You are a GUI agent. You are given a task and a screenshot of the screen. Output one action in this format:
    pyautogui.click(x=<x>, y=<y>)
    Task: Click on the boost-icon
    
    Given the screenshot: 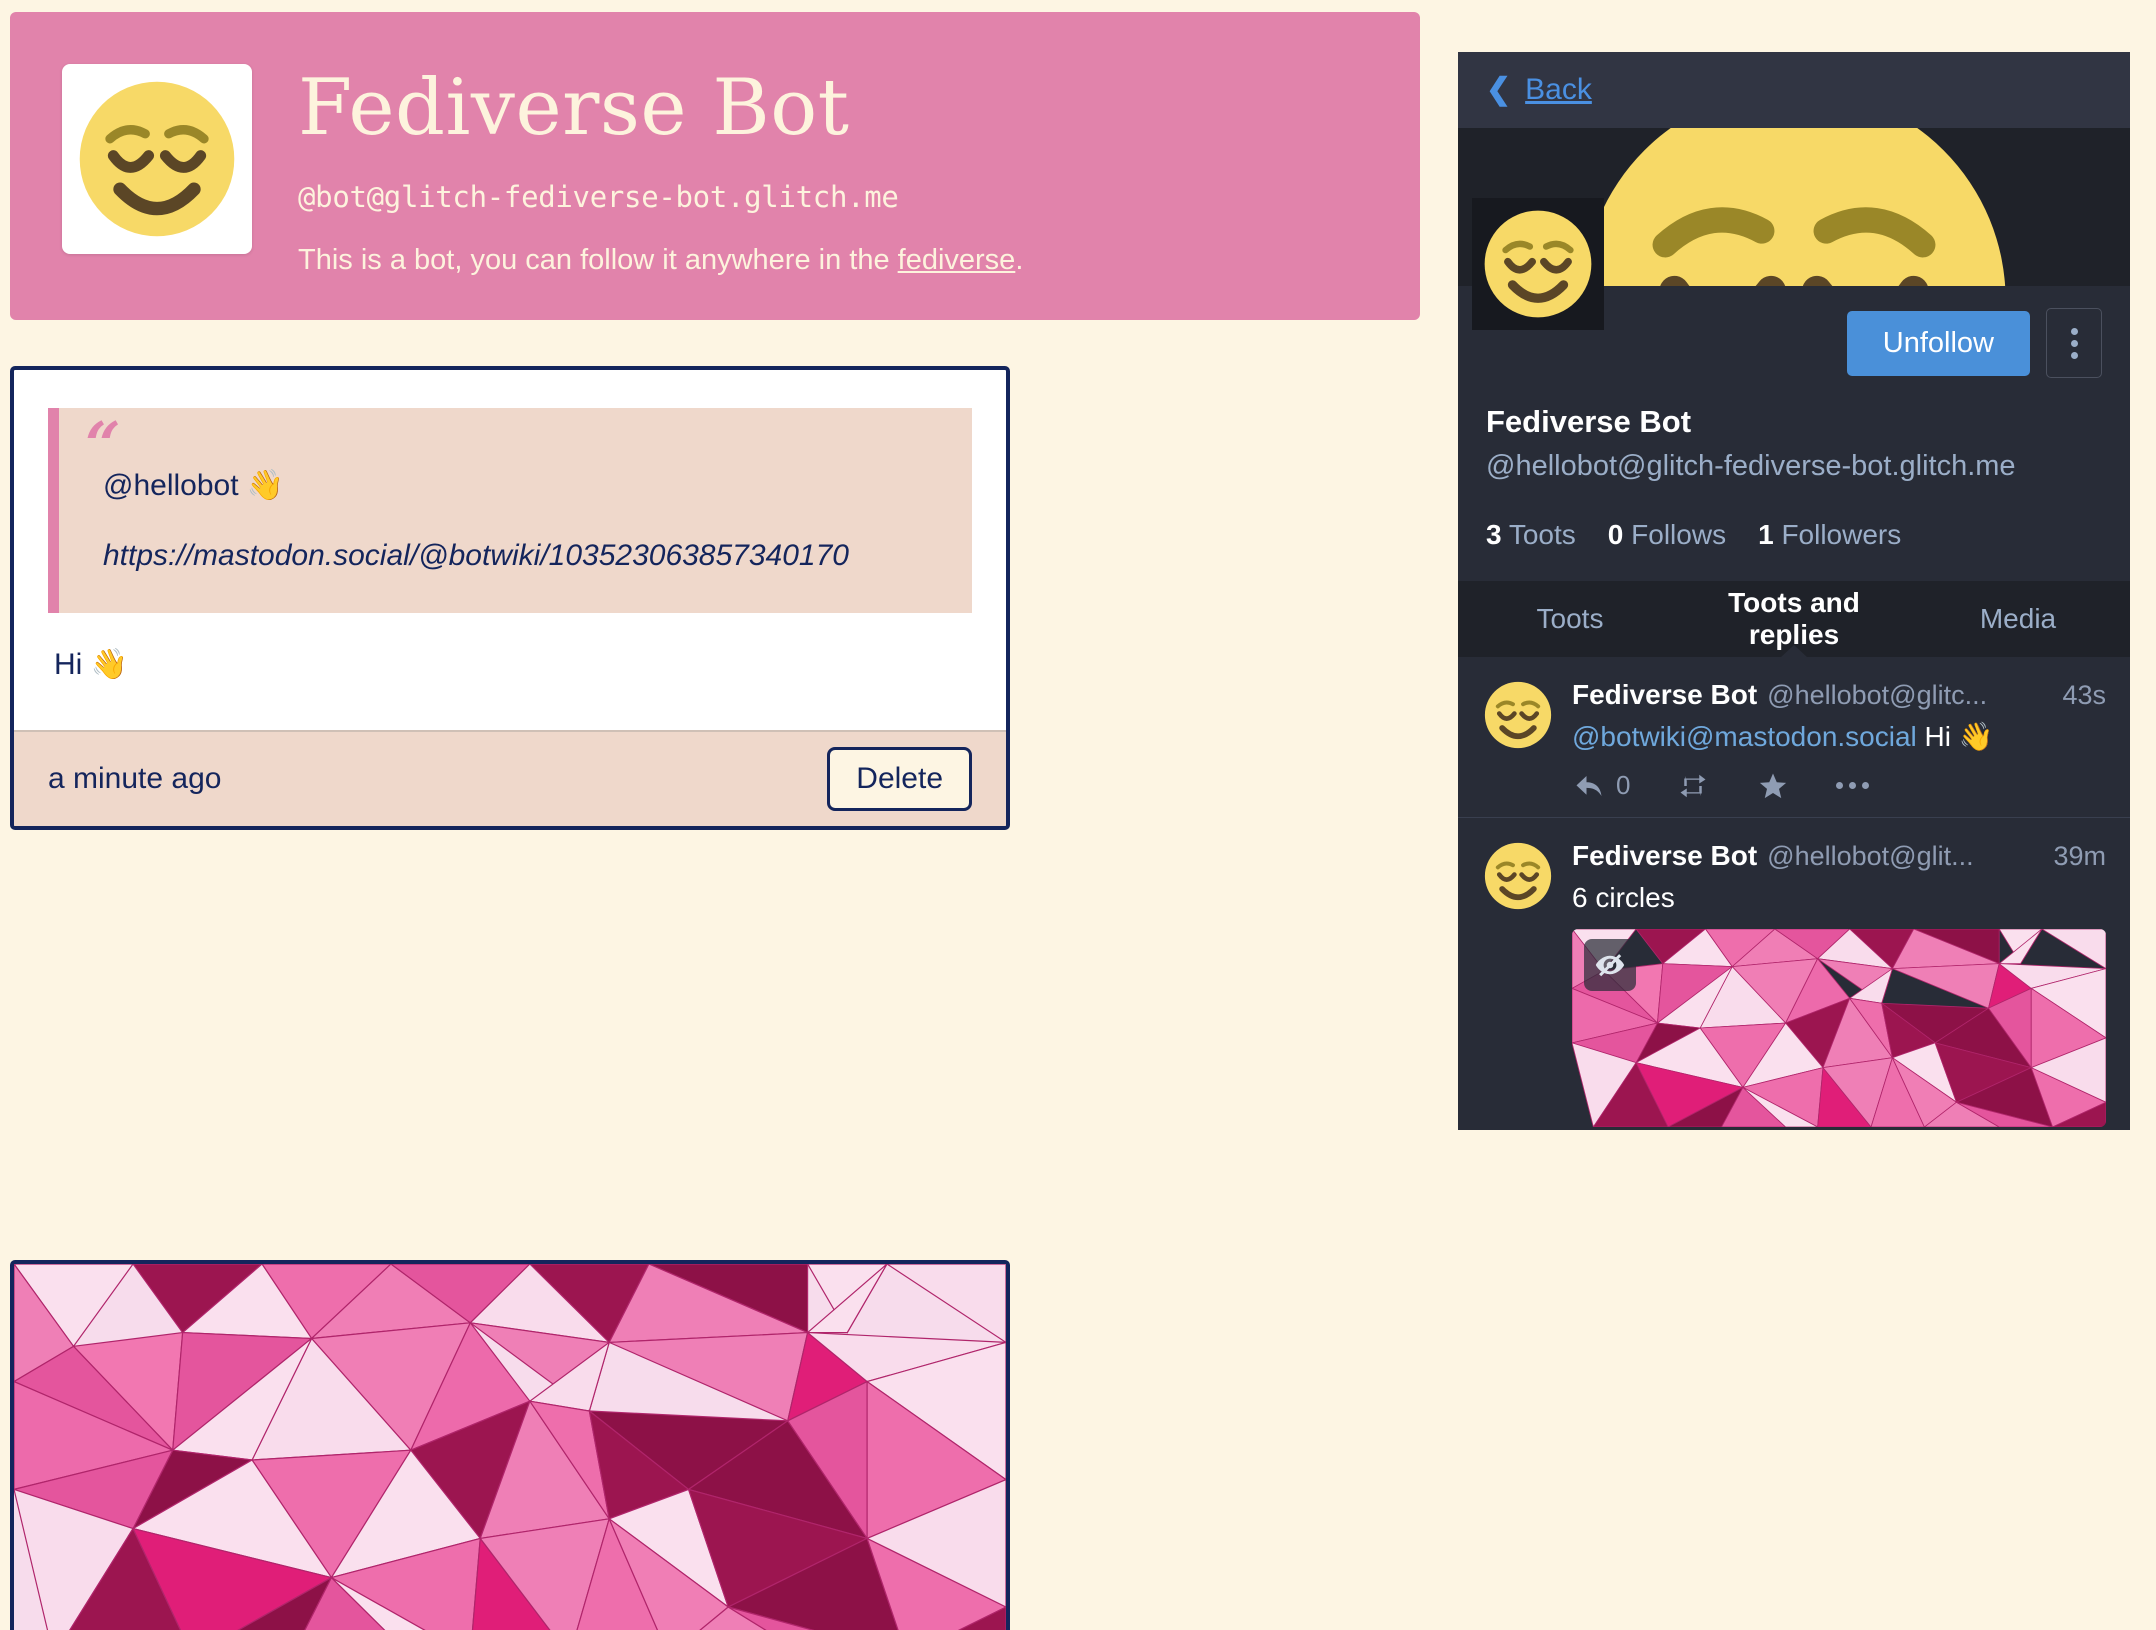 What is the action you would take?
    pyautogui.click(x=1693, y=785)
    